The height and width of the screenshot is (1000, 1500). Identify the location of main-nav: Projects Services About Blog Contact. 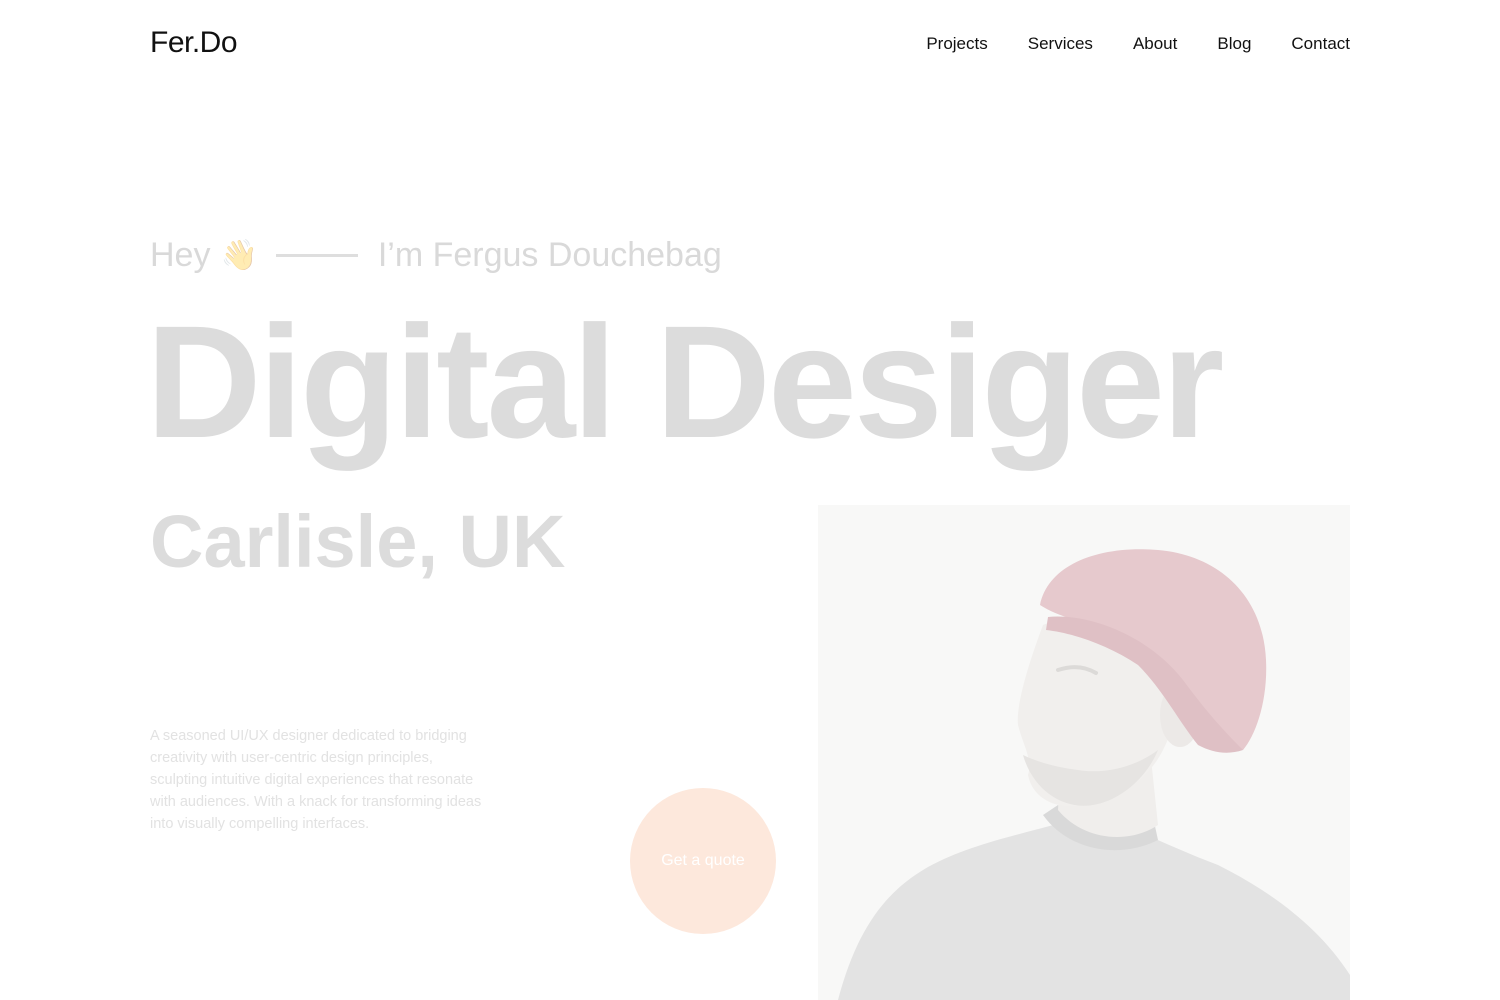
(1138, 44).